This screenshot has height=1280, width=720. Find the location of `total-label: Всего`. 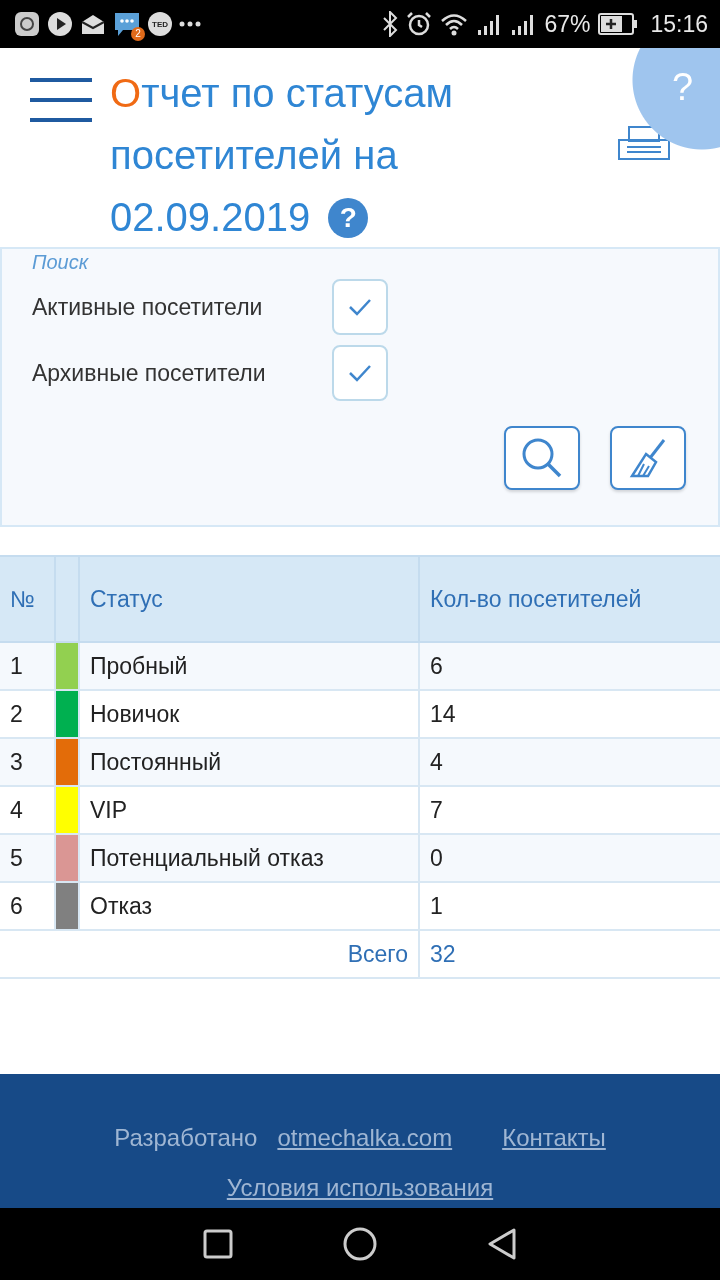

total-label: Всего is located at coordinates (209, 954).